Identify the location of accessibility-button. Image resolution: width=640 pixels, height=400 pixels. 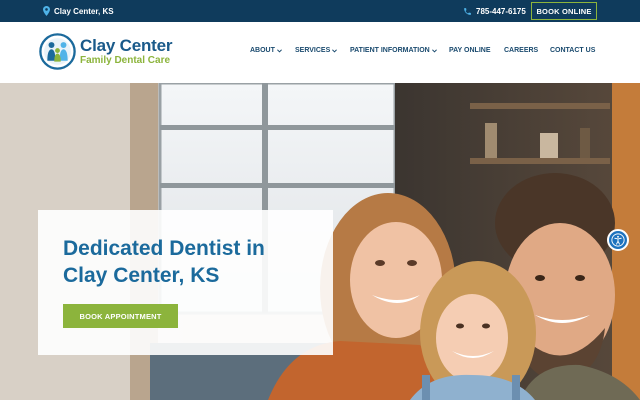
(618, 240).